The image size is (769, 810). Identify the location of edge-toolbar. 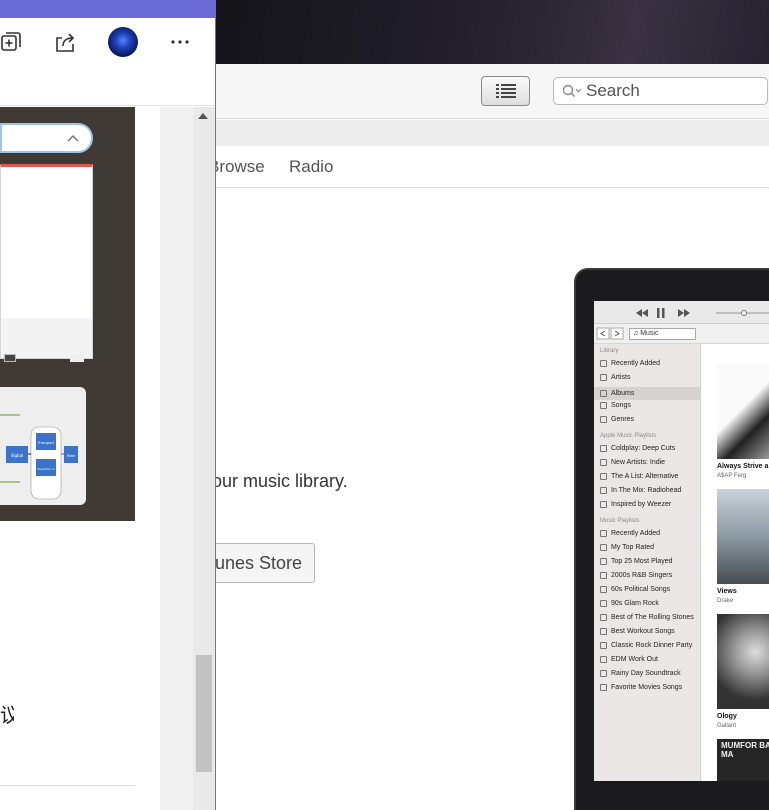
(107, 62).